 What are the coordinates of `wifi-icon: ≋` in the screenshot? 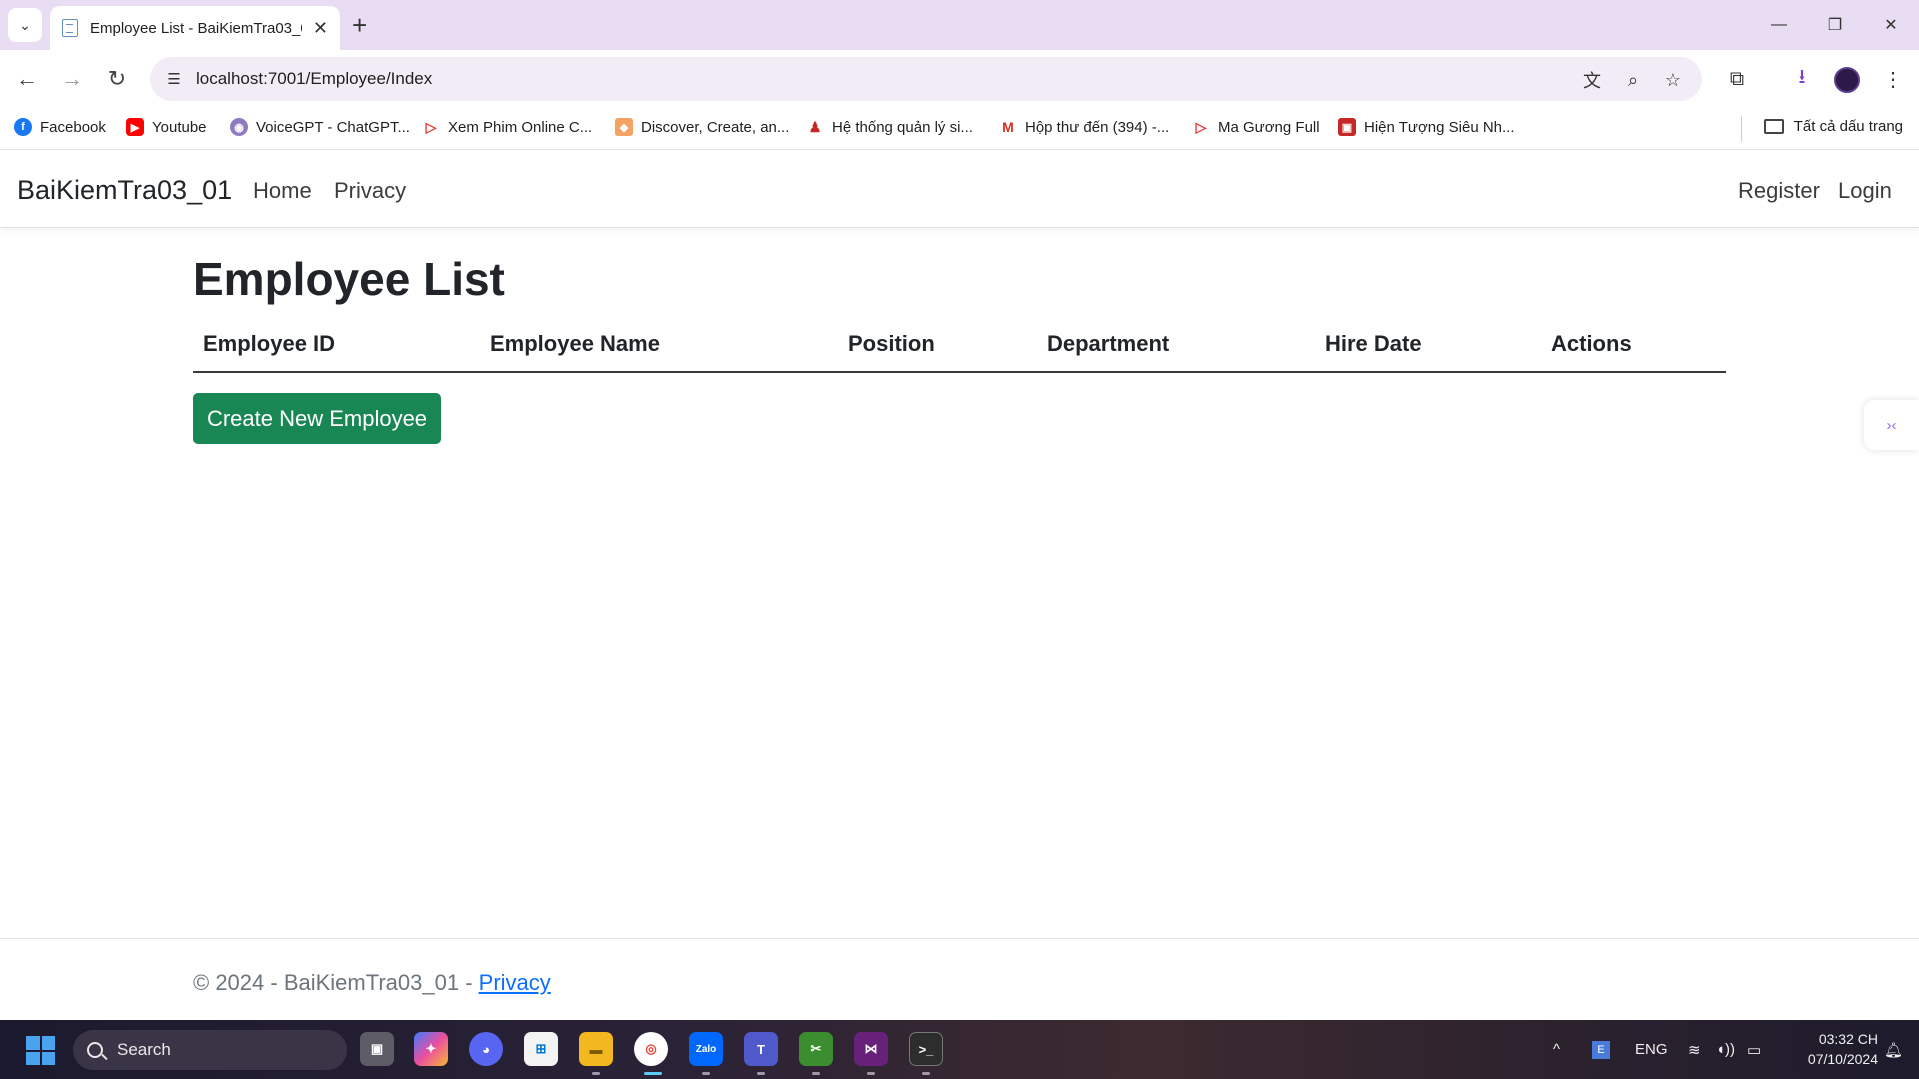 It's located at (1694, 1049).